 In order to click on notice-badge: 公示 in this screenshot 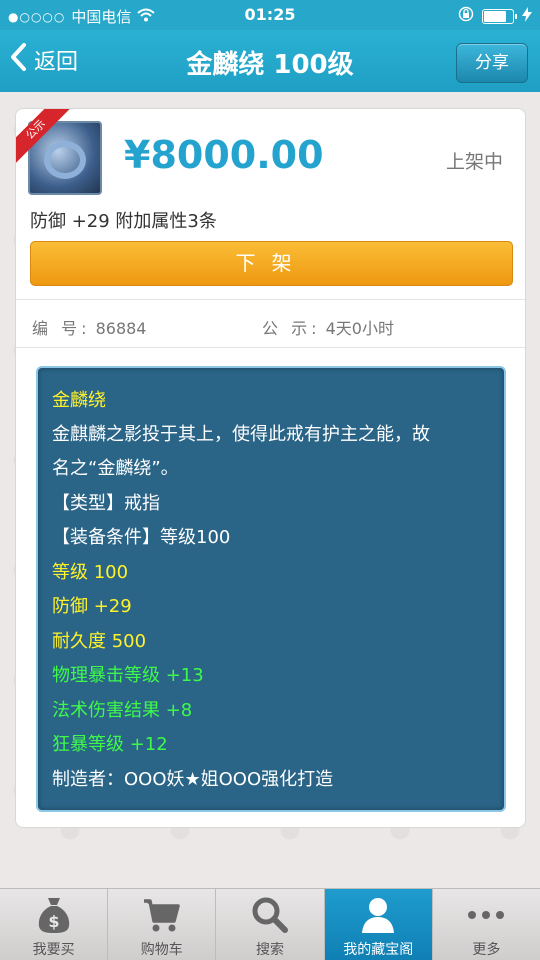, I will do `click(44, 138)`.